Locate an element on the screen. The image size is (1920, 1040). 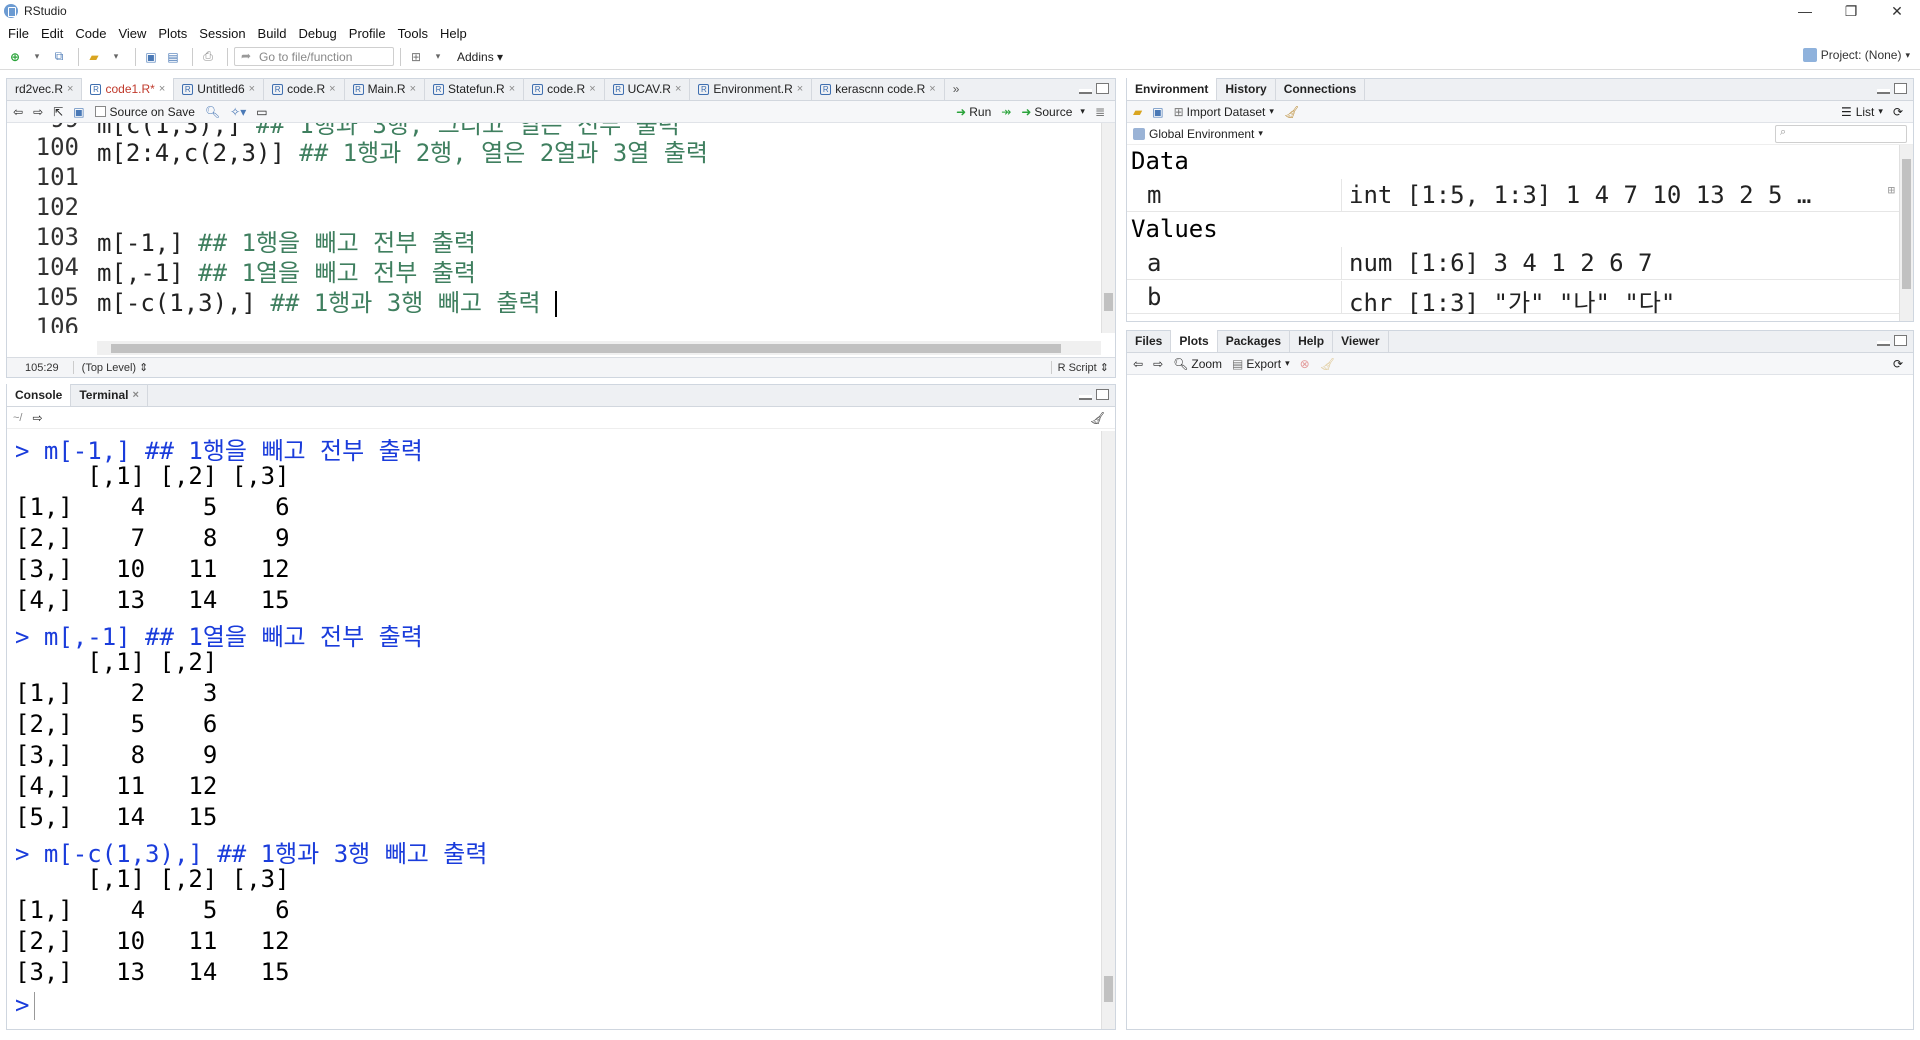
run-button: ➜ Run is located at coordinates (973, 112).